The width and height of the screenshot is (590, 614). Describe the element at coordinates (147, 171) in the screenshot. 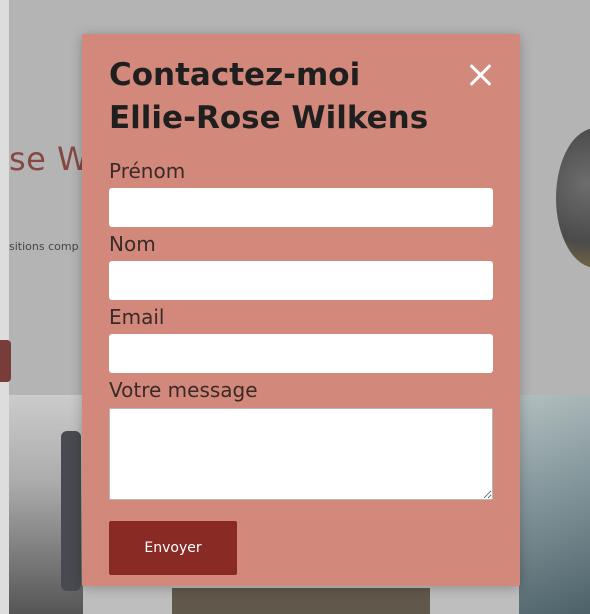

I see `prenom-label: Prénom` at that location.